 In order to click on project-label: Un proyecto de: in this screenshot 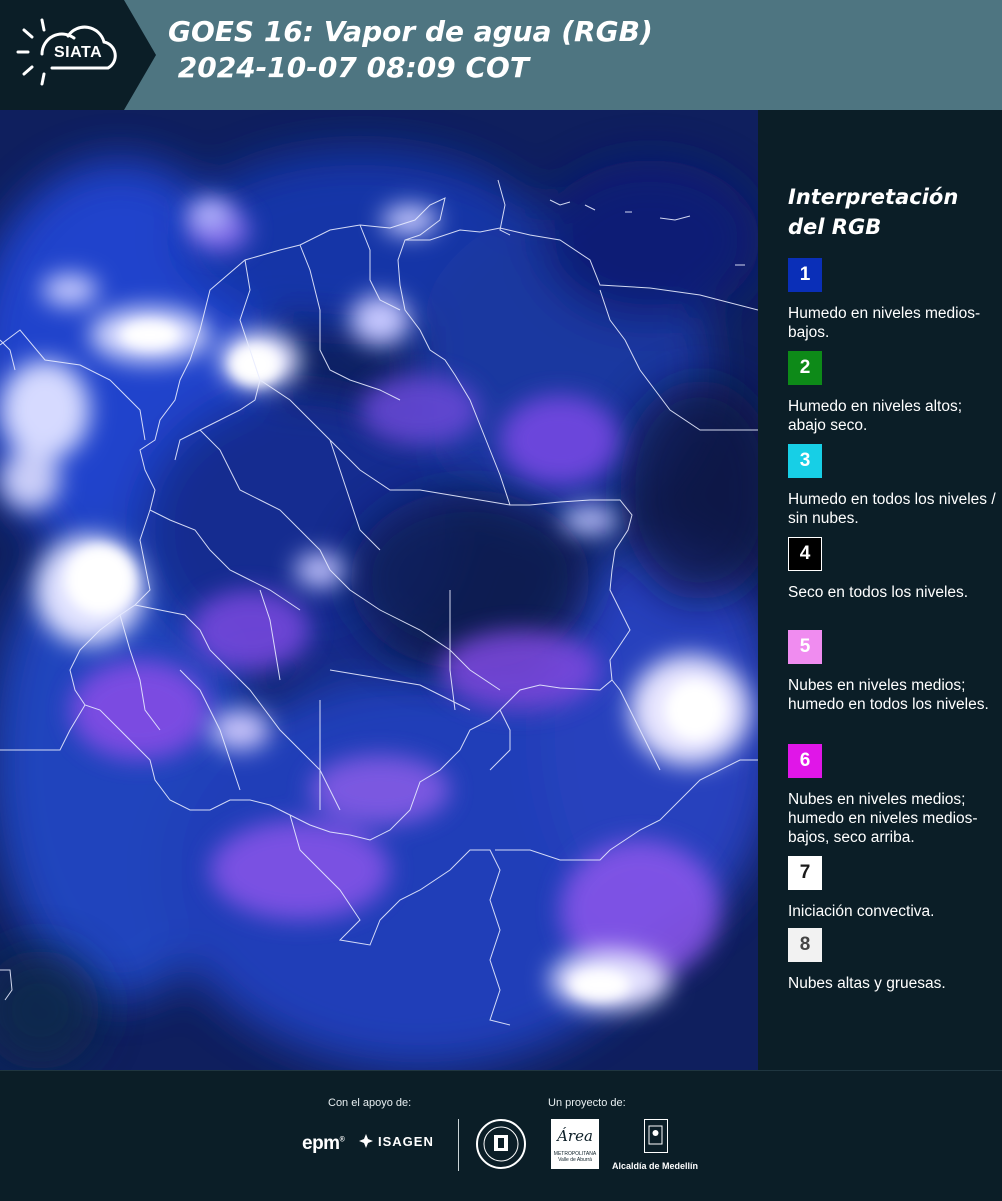, I will do `click(587, 1103)`.